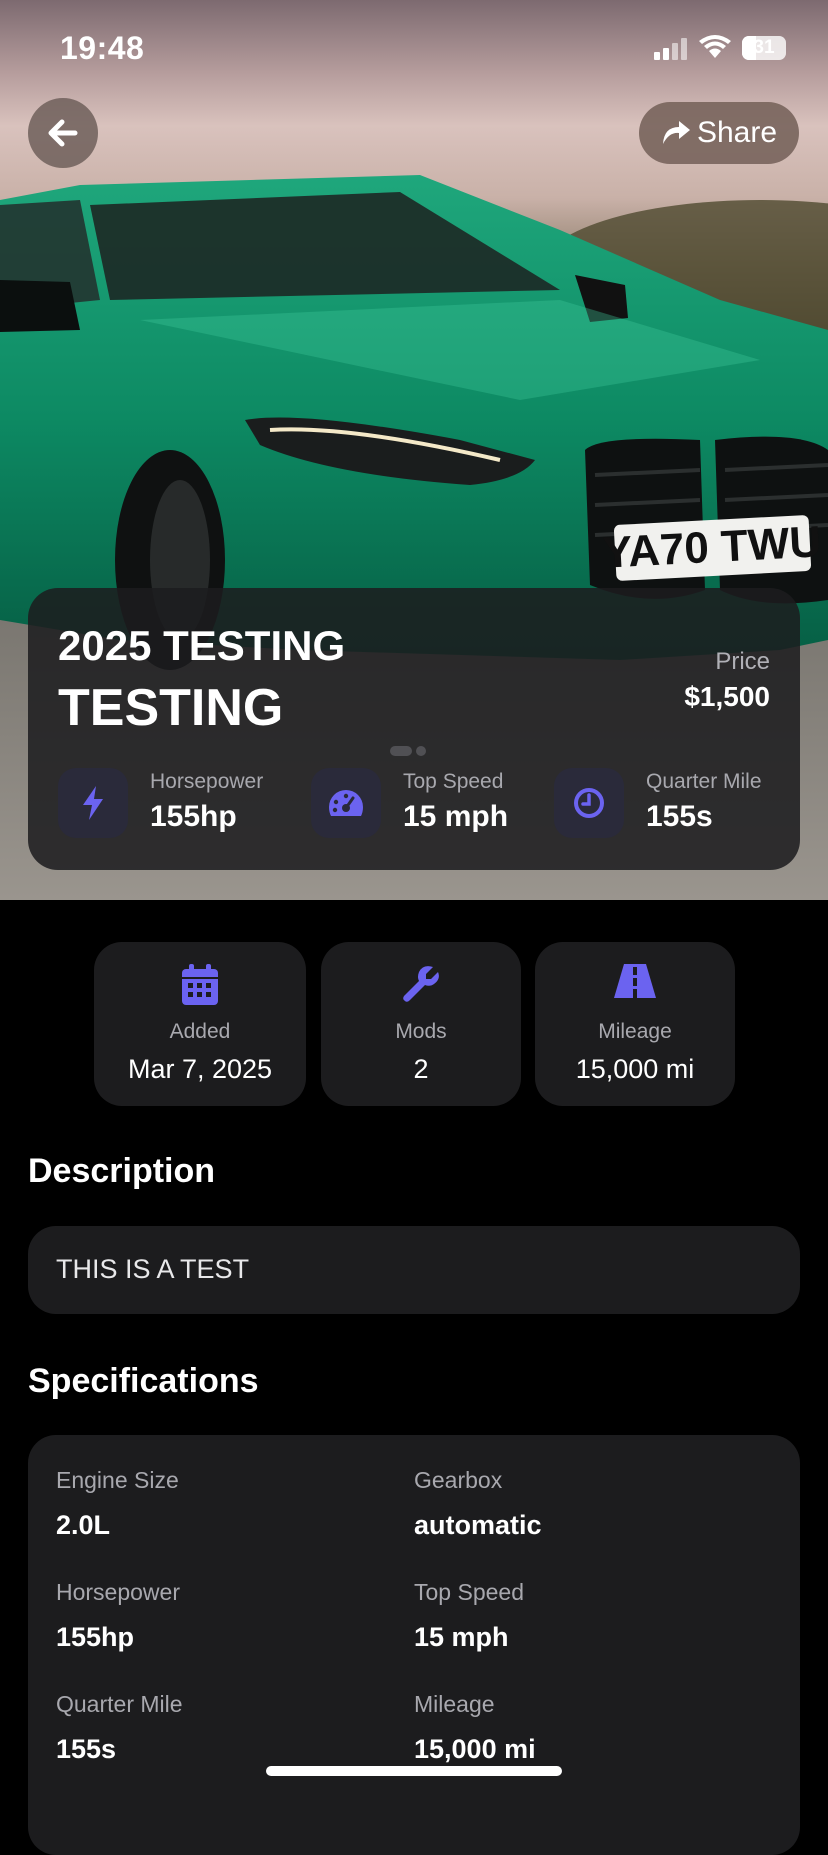  Describe the element at coordinates (118, 1616) in the screenshot. I see `spec-horsepower: Horsepower 155hp` at that location.